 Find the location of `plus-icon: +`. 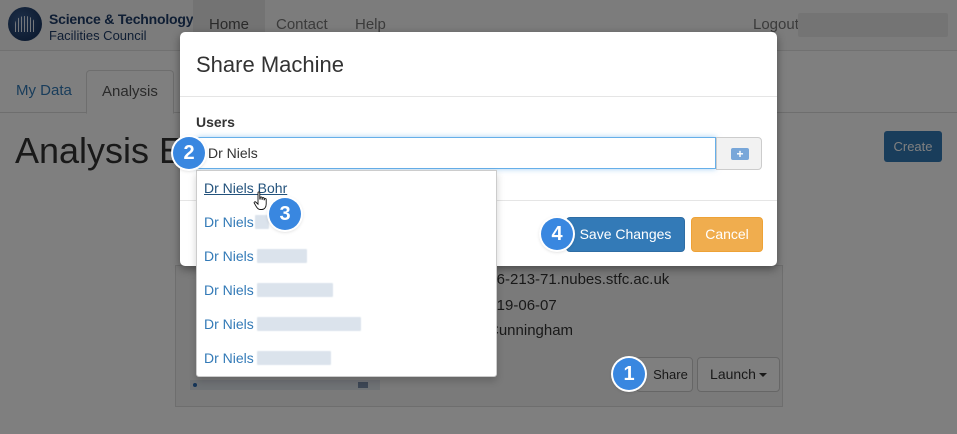

plus-icon: + is located at coordinates (740, 154).